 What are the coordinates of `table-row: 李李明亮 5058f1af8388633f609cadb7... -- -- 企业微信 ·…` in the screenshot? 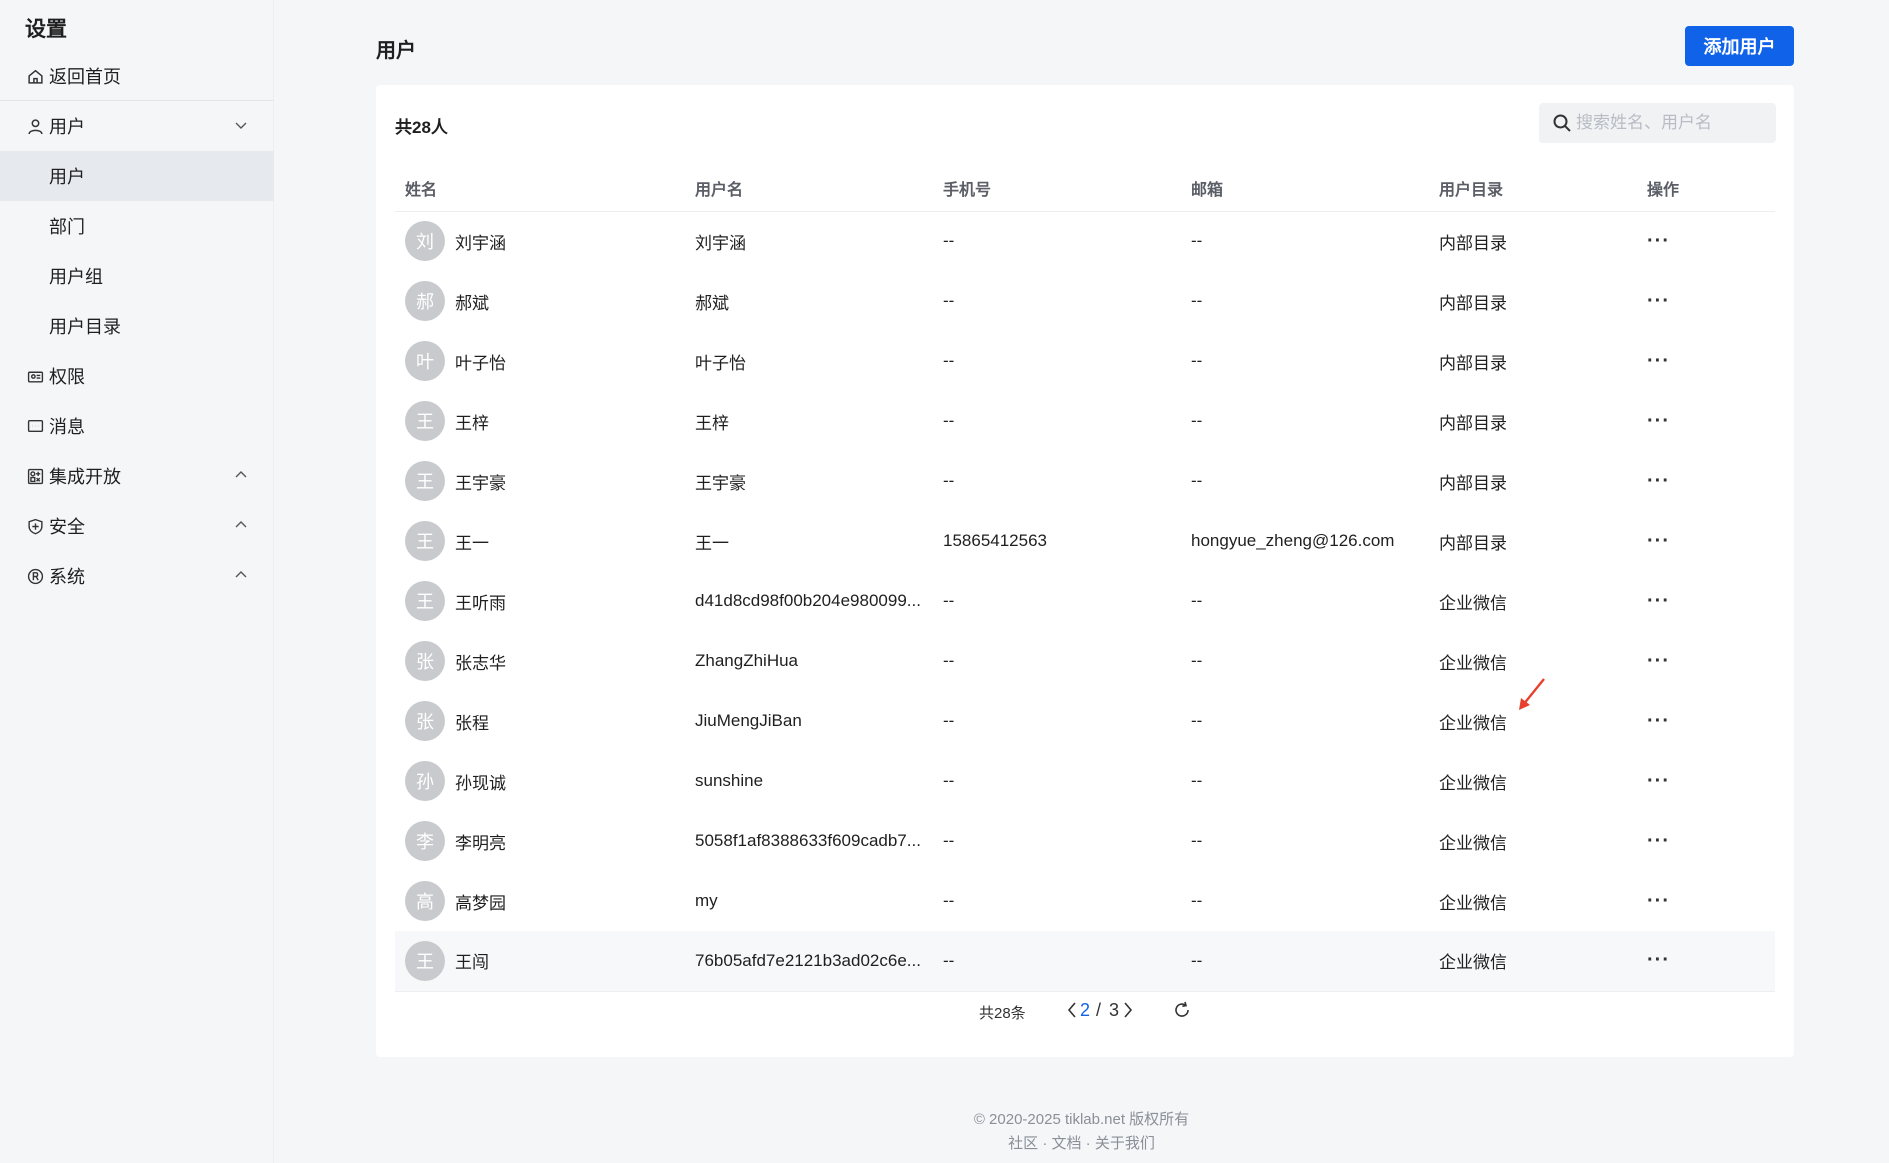 It's located at (1085, 841).